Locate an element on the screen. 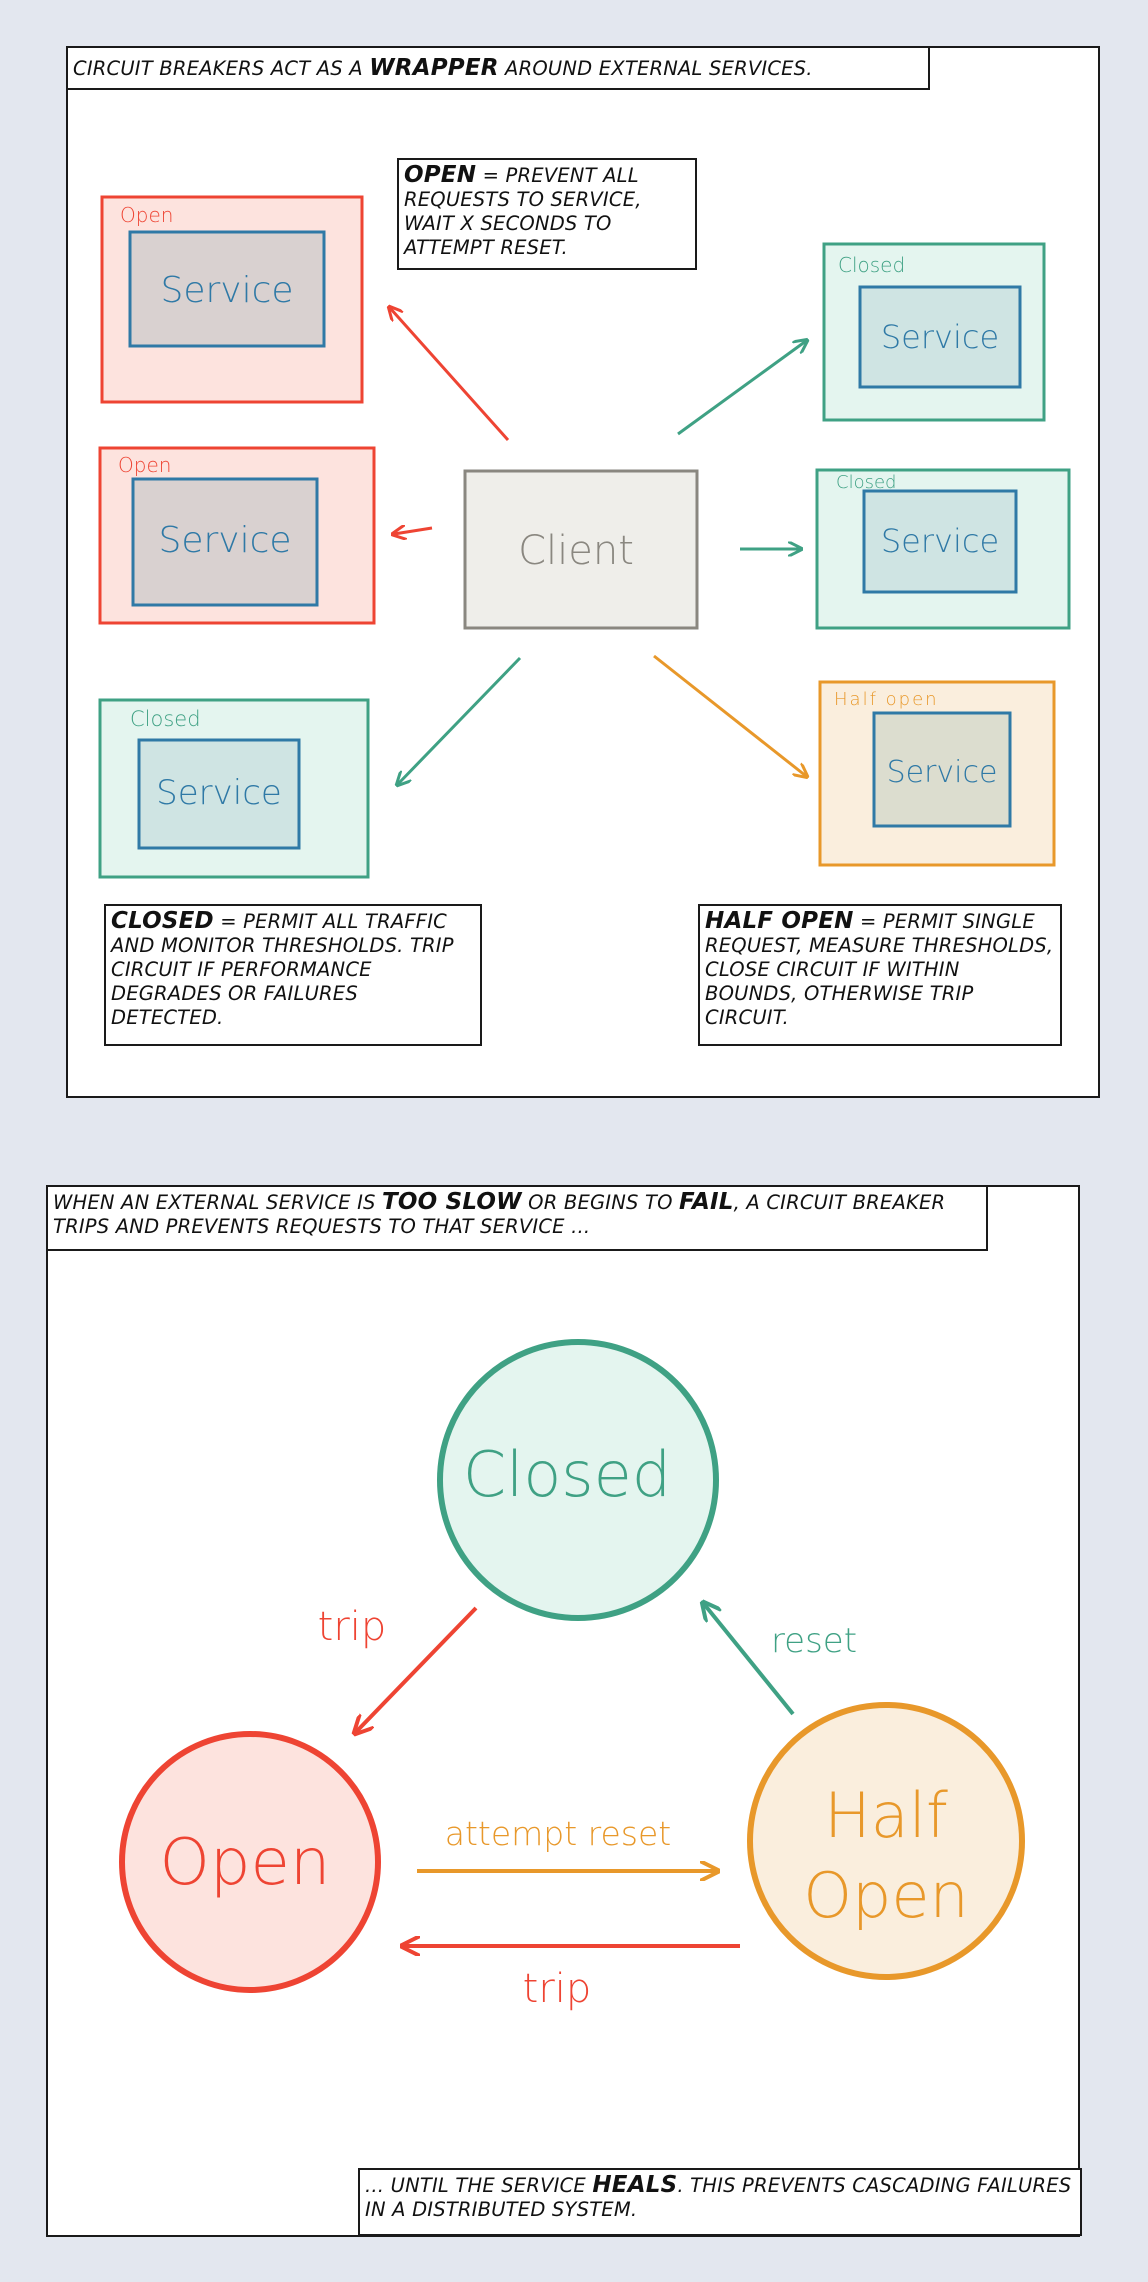 Image resolution: width=1148 pixels, height=2282 pixels. caption-text: When an external service is is located at coordinates (218, 1202).